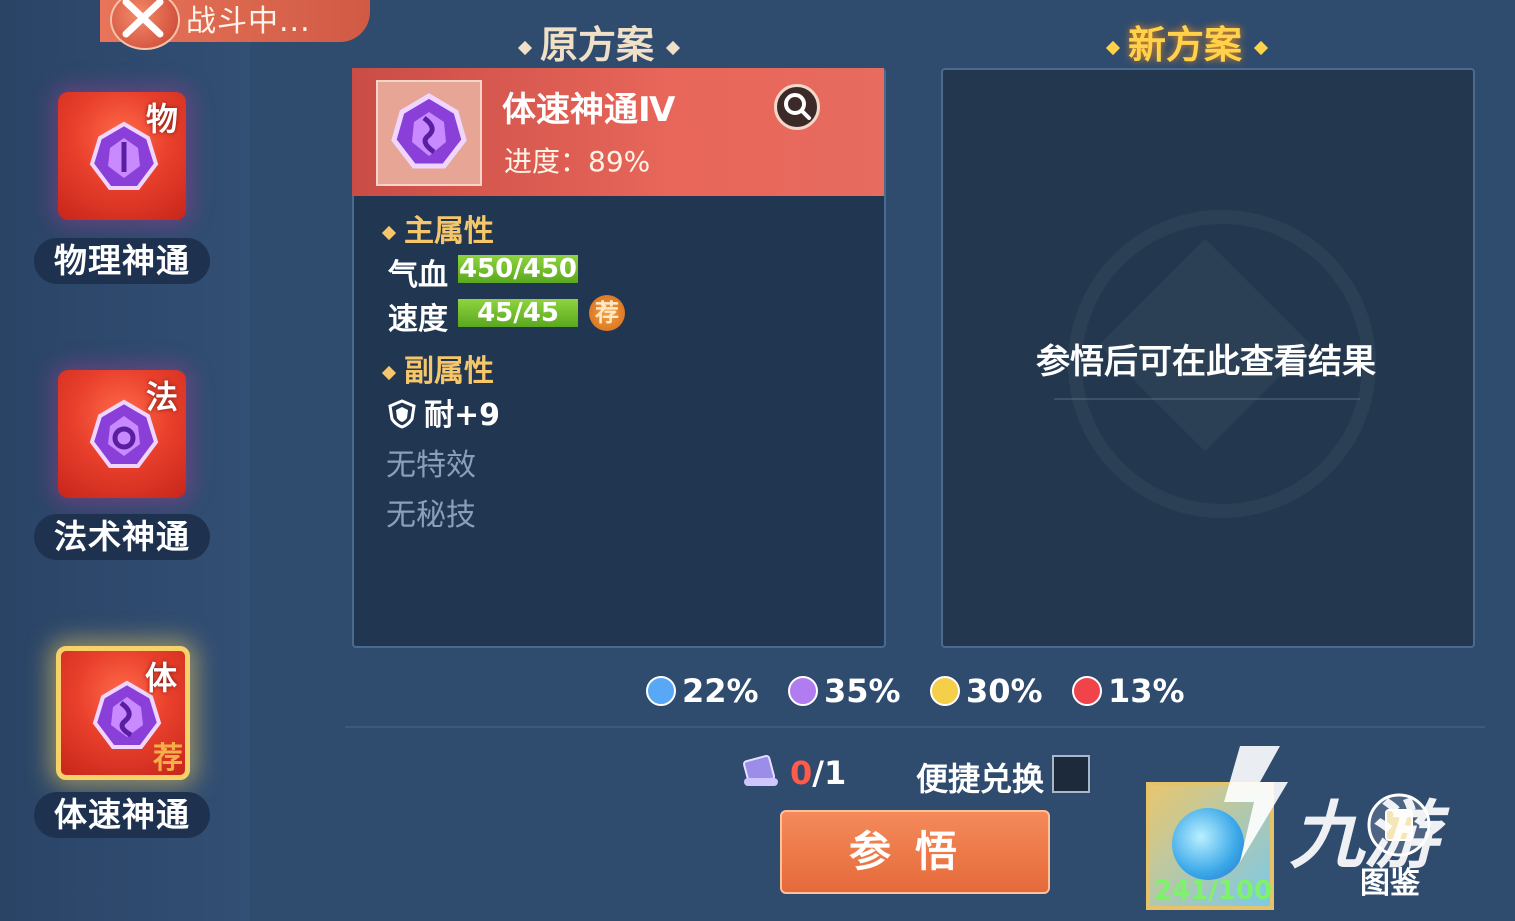 The width and height of the screenshot is (1515, 921). What do you see at coordinates (577, 161) in the screenshot?
I see `item-progress: 进度：89%` at bounding box center [577, 161].